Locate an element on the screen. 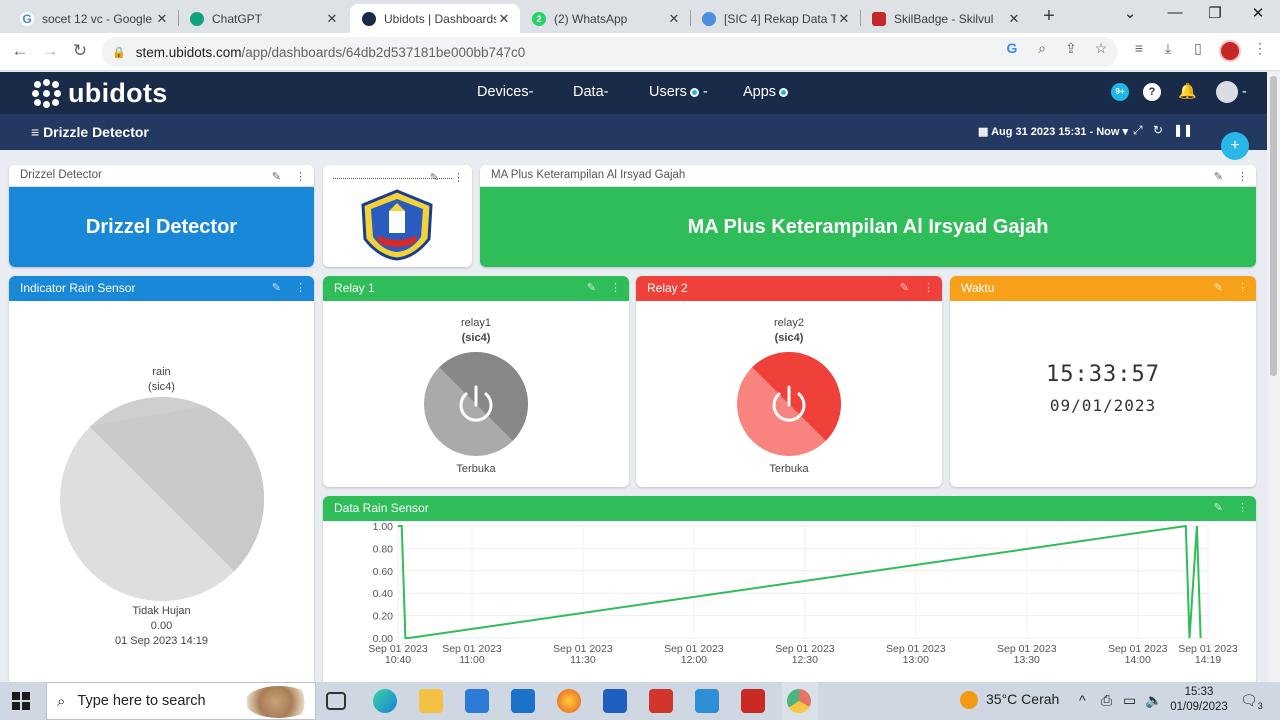 The height and width of the screenshot is (720, 1280). volume-icon: 🔈 is located at coordinates (1153, 700).